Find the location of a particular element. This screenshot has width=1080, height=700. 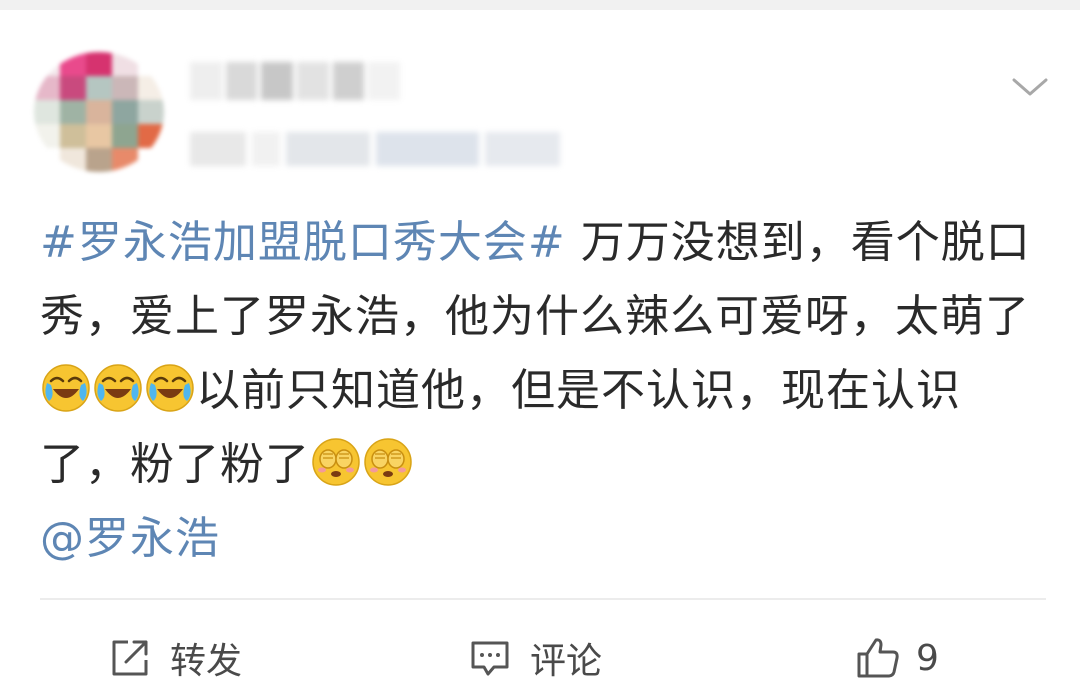

username-redacted is located at coordinates (295, 81).